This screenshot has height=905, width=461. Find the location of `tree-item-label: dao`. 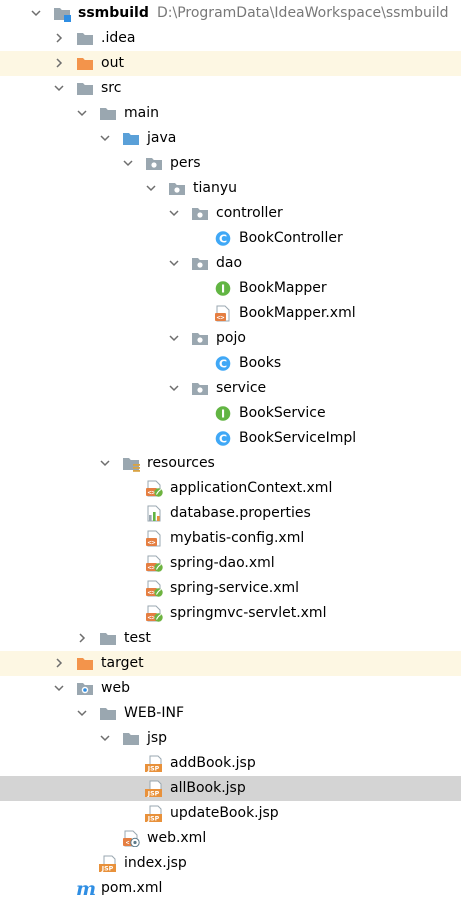

tree-item-label: dao is located at coordinates (229, 263).